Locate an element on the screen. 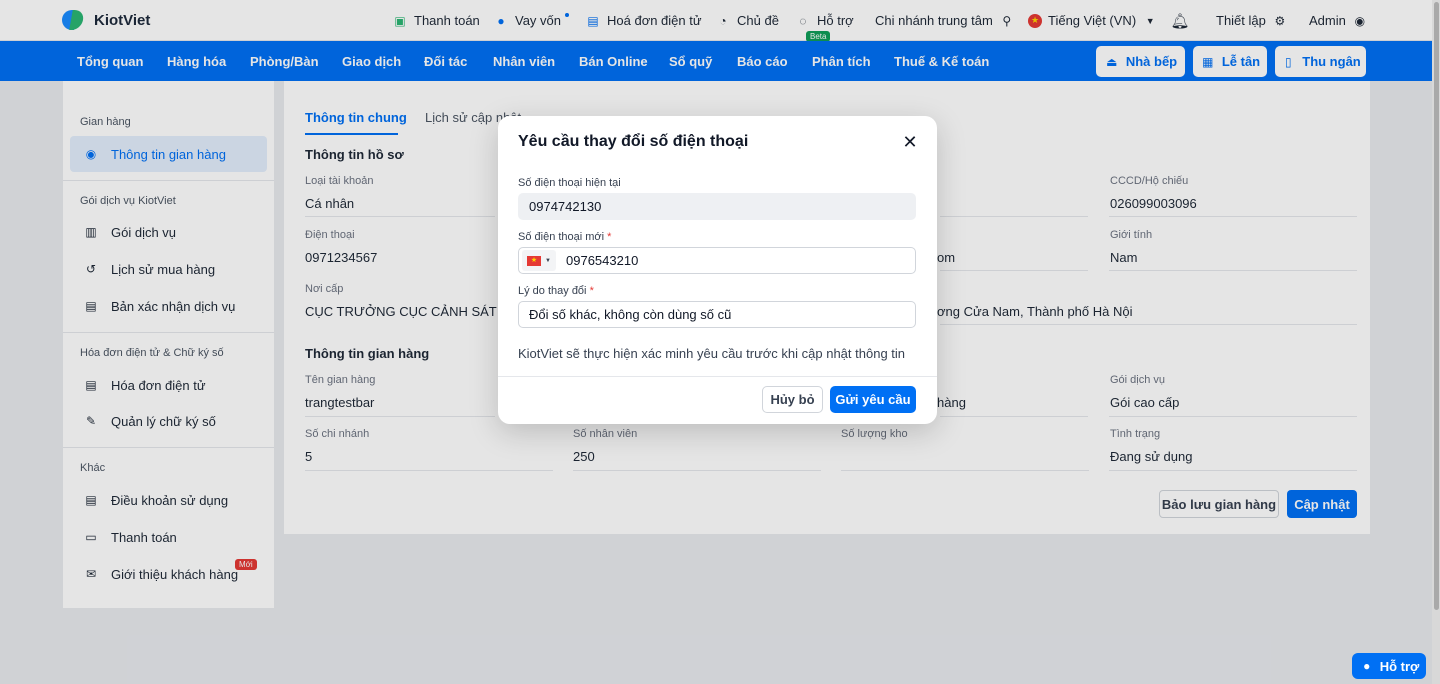  new-phone-label: Số điện thoại mới * is located at coordinates (565, 237).